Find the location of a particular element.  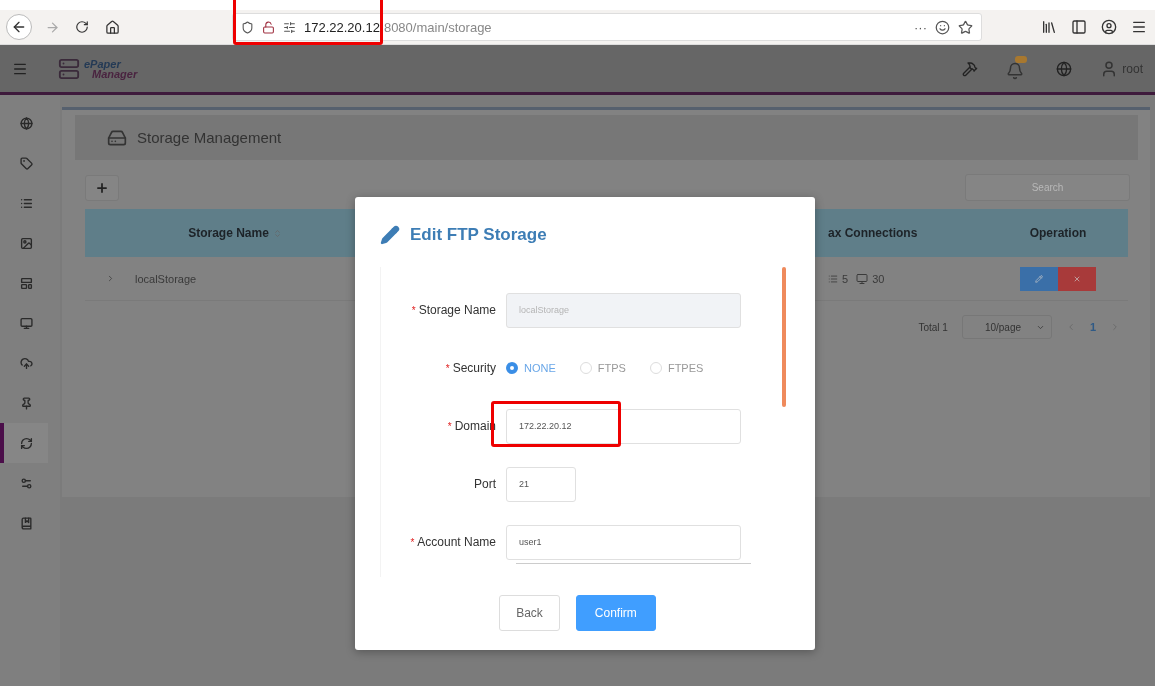

page-actions-button: ··· is located at coordinates (920, 27).